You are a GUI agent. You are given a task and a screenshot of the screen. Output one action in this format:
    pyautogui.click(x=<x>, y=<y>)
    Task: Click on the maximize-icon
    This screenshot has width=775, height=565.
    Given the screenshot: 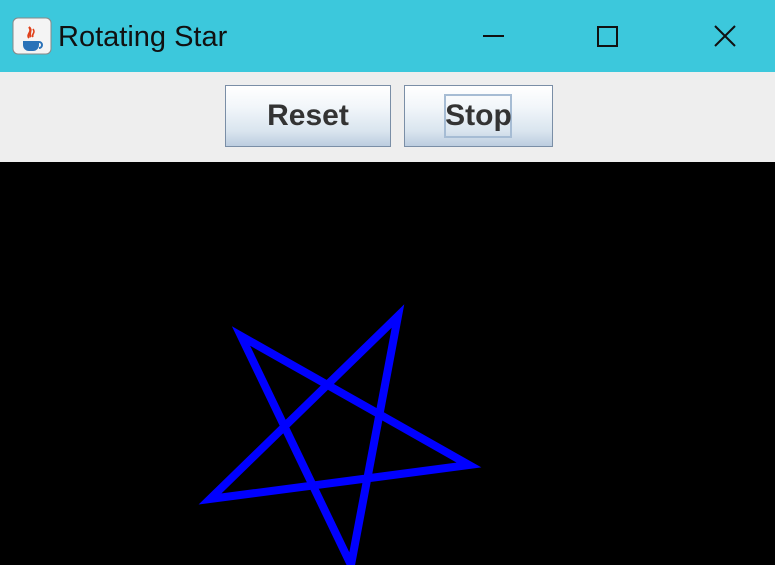 What is the action you would take?
    pyautogui.click(x=607, y=36)
    